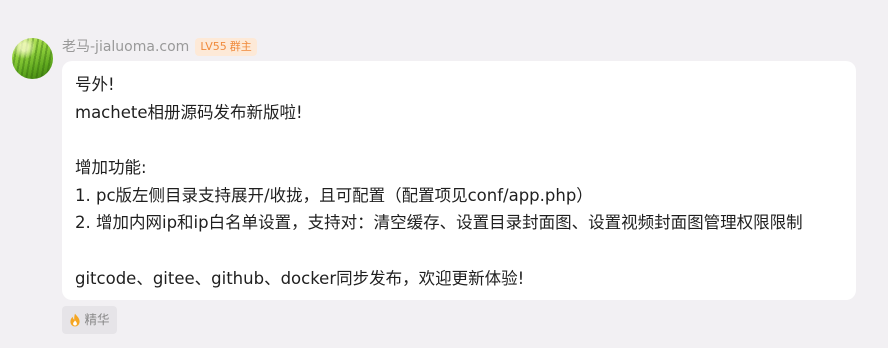 The width and height of the screenshot is (888, 348). I want to click on message-line: 增加功能:, so click(111, 168).